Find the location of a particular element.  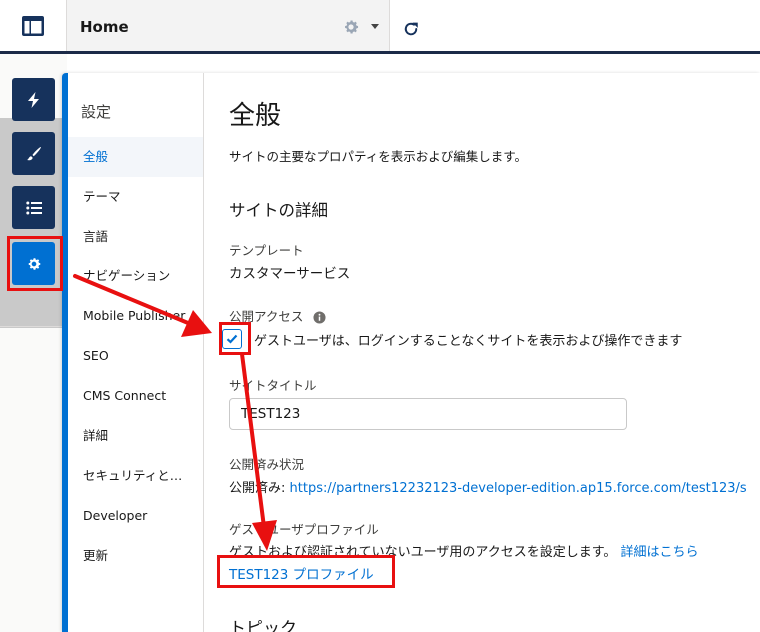

topics-section-title: トピック is located at coordinates (263, 625).